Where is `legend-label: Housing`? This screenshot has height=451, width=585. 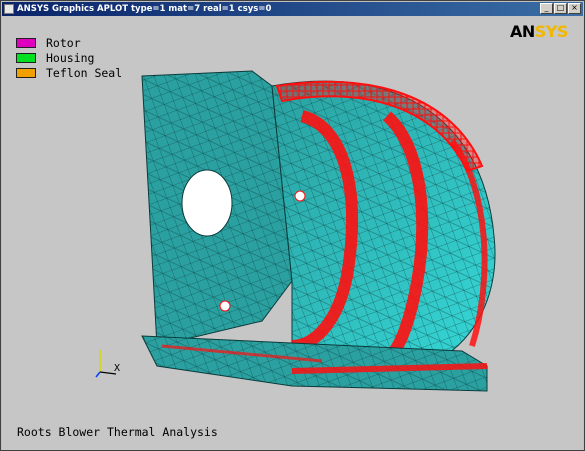 legend-label: Housing is located at coordinates (70, 58).